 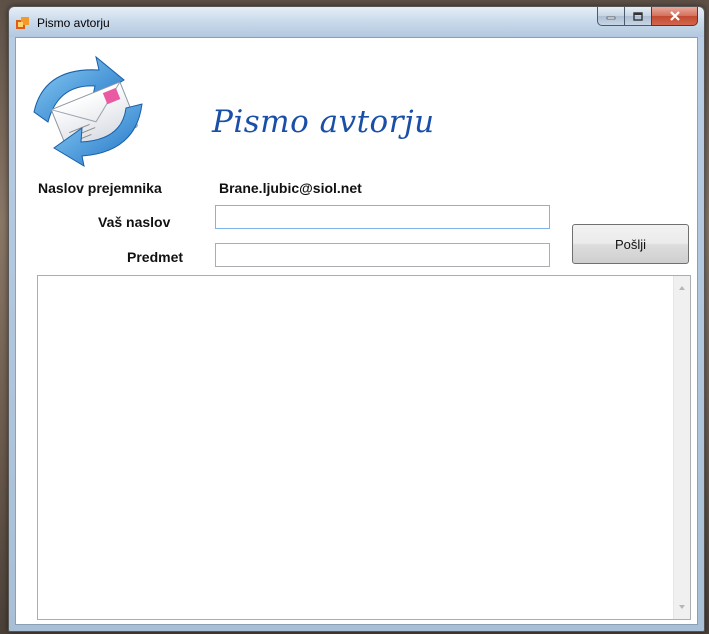 I want to click on scroll-down-button, so click(x=682, y=607).